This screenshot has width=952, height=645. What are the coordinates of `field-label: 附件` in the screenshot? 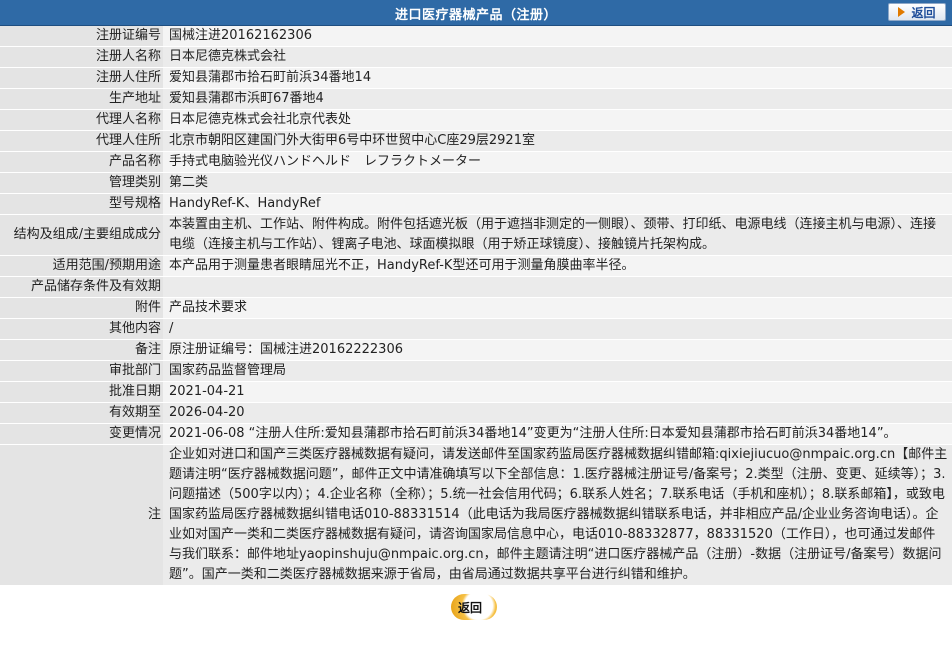 It's located at (81, 308).